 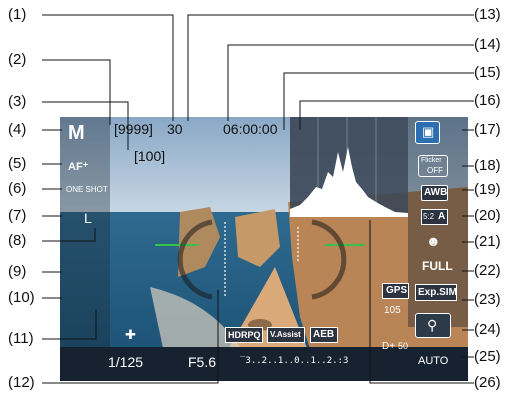 What do you see at coordinates (487, 14) in the screenshot?
I see `callout-13: (13)` at bounding box center [487, 14].